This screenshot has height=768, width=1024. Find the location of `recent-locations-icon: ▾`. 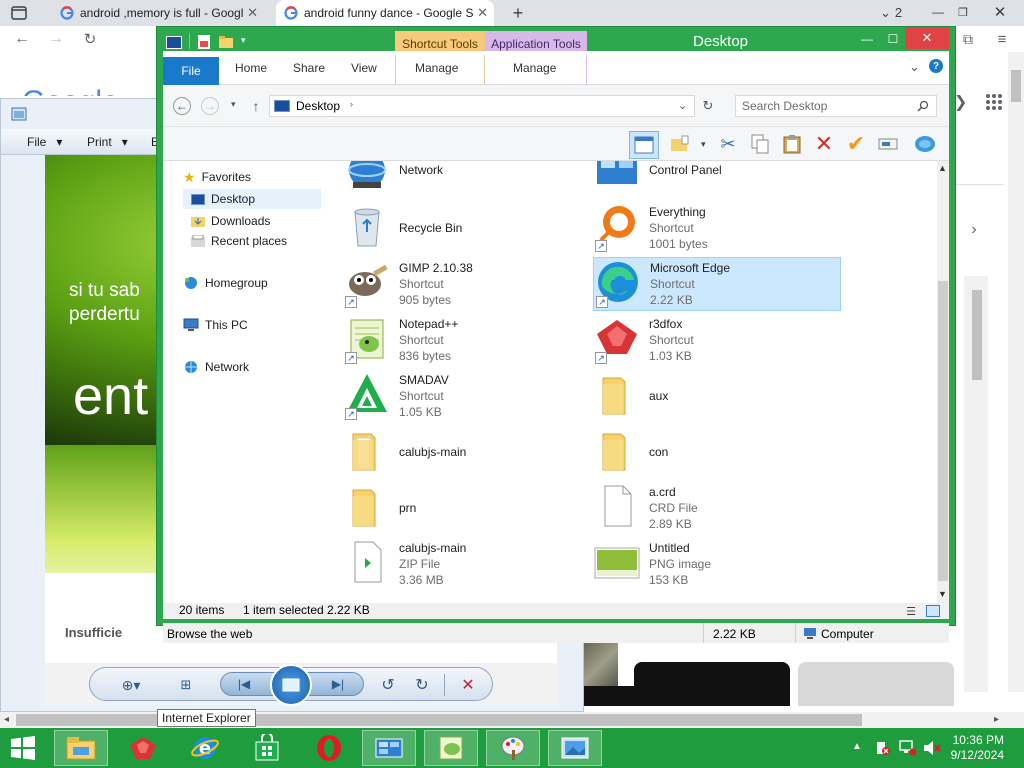

recent-locations-icon: ▾ is located at coordinates (233, 104).